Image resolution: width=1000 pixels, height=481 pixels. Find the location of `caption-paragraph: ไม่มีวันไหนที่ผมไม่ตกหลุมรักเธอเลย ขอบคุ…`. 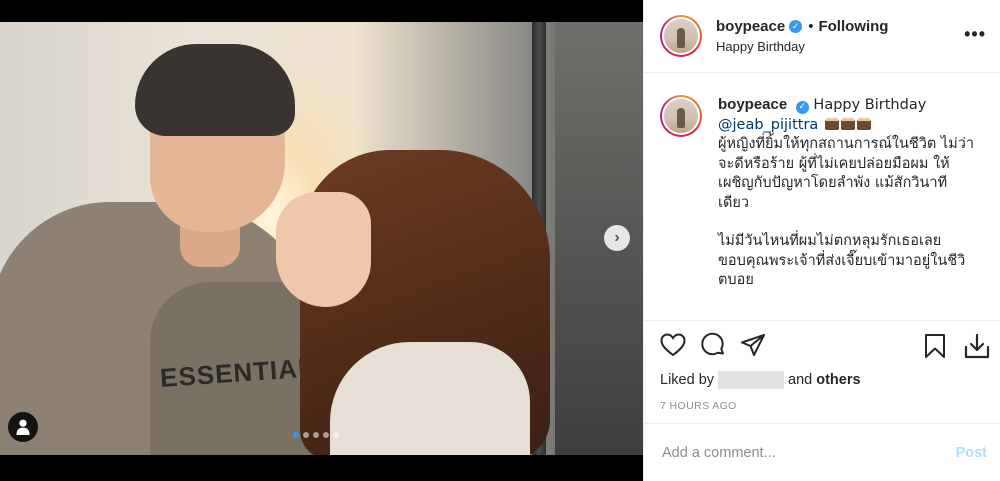

caption-paragraph: ไม่มีวันไหนที่ผมไม่ตกหลุมรักเธอเลย ขอบคุ… is located at coordinates (842, 260).